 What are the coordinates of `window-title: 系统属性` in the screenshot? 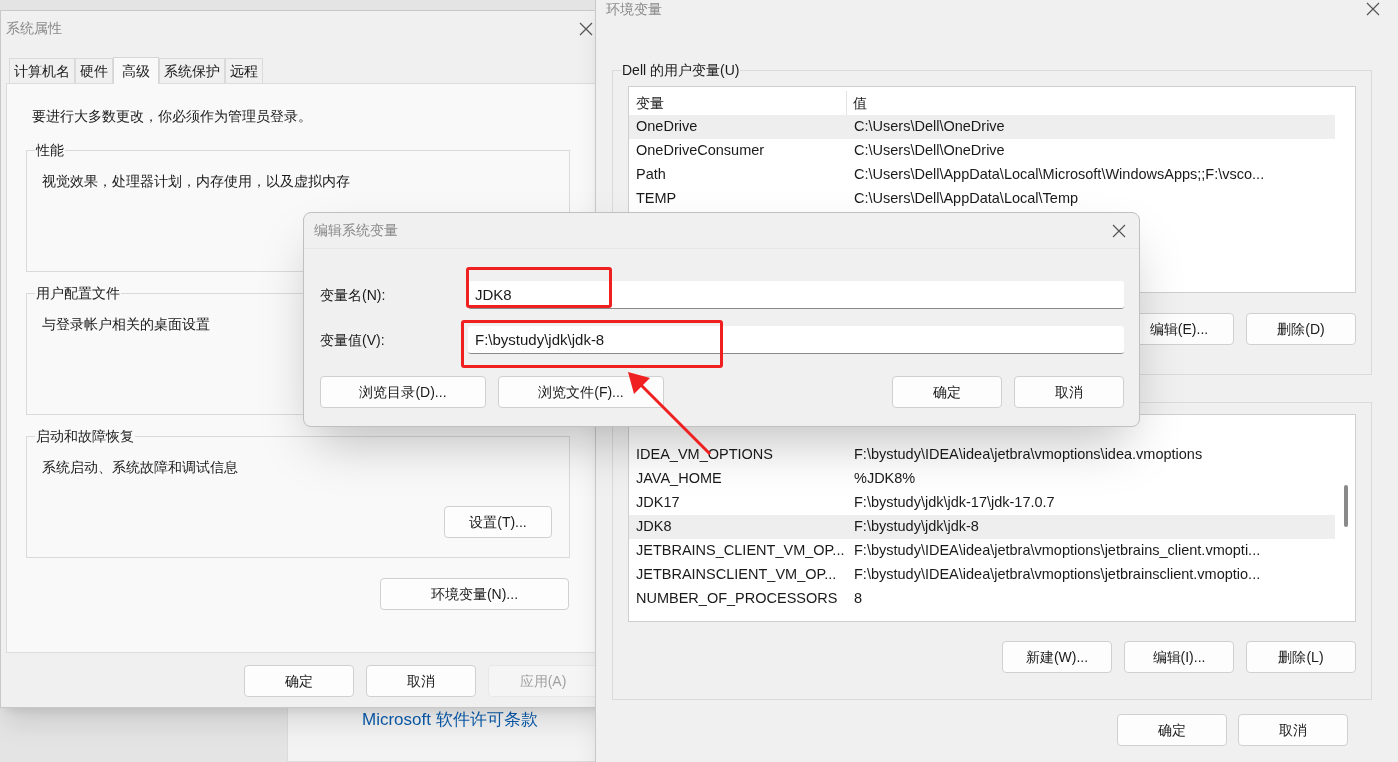 It's located at (34, 28).